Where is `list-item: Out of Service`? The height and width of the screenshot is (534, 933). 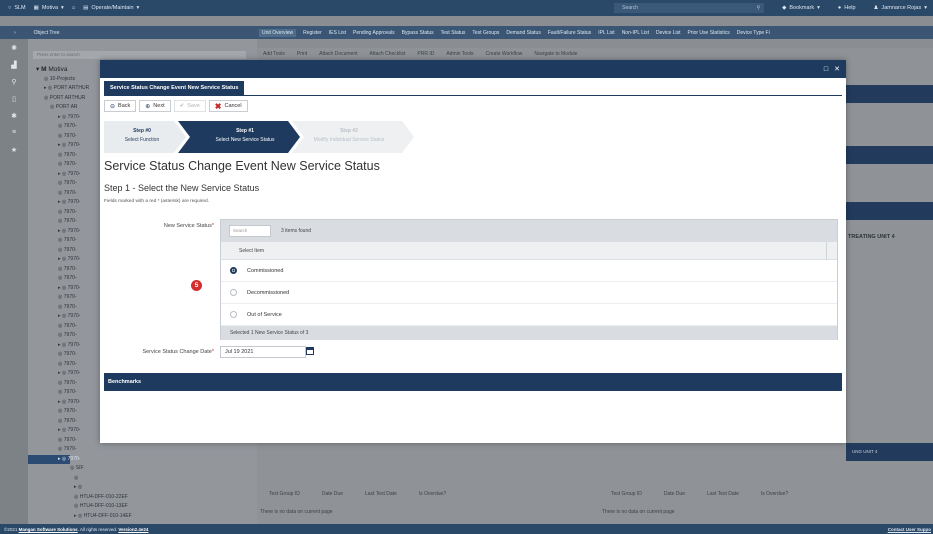 list-item: Out of Service is located at coordinates (529, 315).